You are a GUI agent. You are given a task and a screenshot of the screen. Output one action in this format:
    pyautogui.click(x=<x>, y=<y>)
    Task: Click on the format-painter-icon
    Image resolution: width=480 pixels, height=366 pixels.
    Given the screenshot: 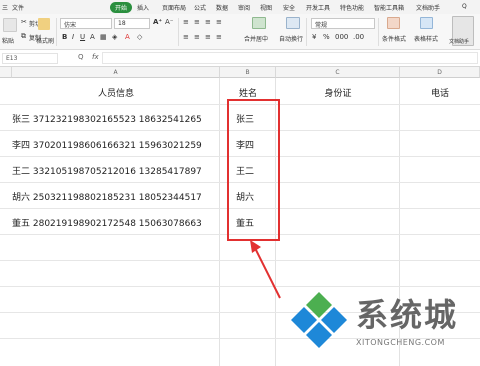 What is the action you would take?
    pyautogui.click(x=44, y=24)
    